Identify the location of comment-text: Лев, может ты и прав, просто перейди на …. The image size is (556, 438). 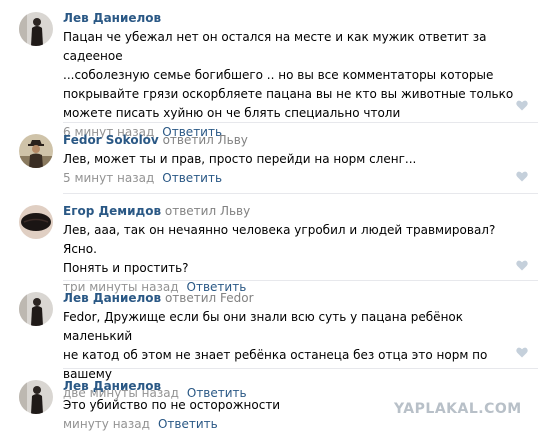
(298, 159).